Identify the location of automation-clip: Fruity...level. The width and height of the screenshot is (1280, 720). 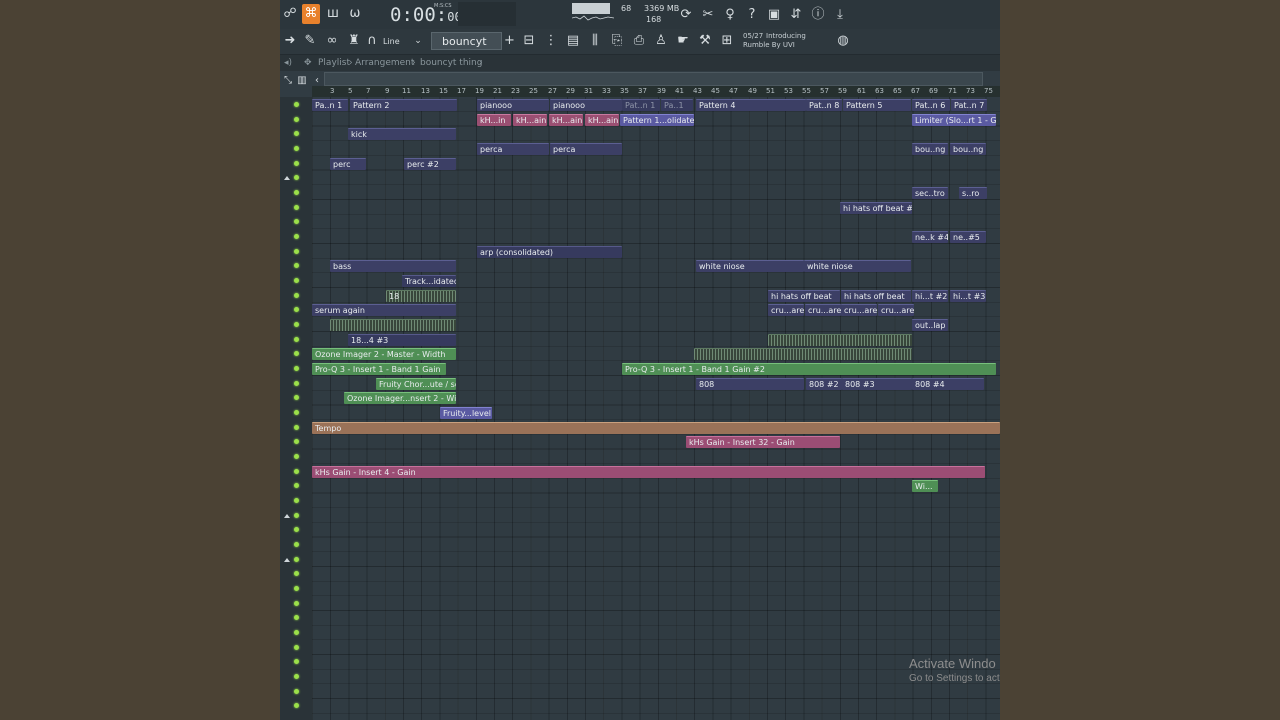
(466, 413).